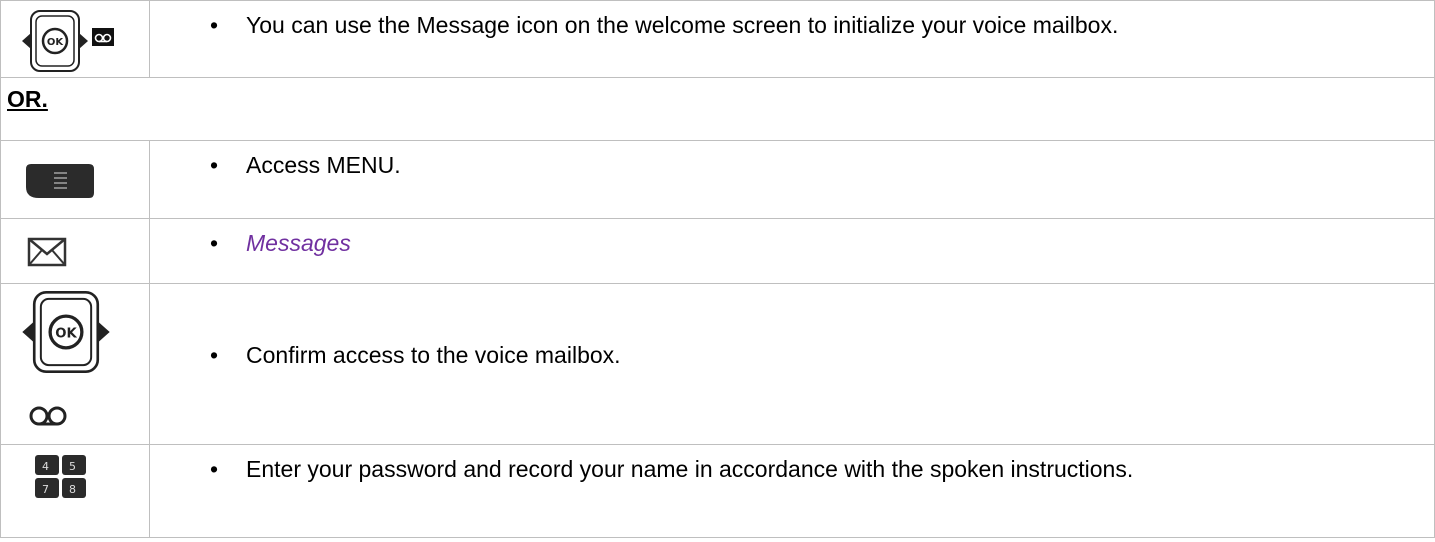  Describe the element at coordinates (72, 466) in the screenshot. I see `keypad-key-5: 5` at that location.